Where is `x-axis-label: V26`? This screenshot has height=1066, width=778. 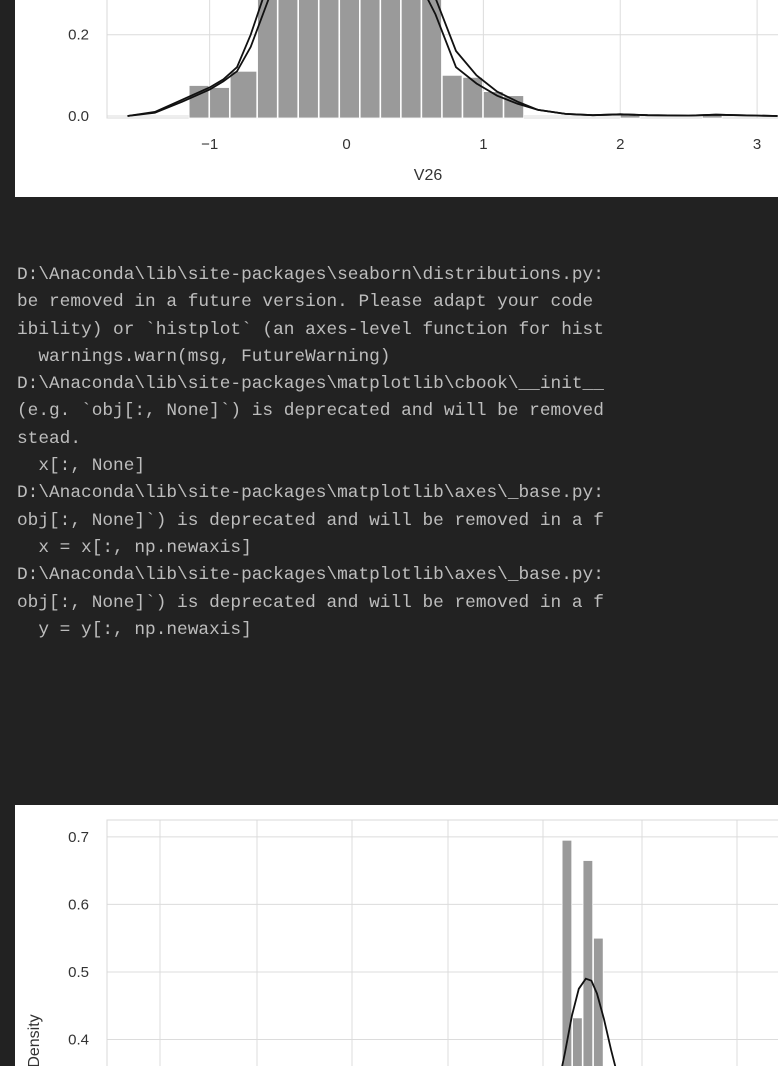
x-axis-label: V26 is located at coordinates (428, 175).